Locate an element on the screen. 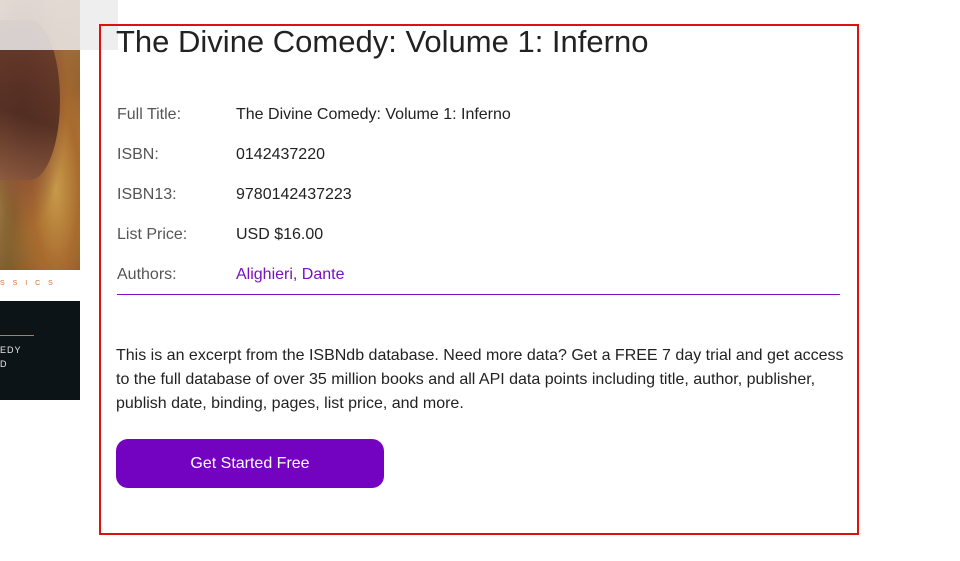  detail-label: Authors: is located at coordinates (147, 274).